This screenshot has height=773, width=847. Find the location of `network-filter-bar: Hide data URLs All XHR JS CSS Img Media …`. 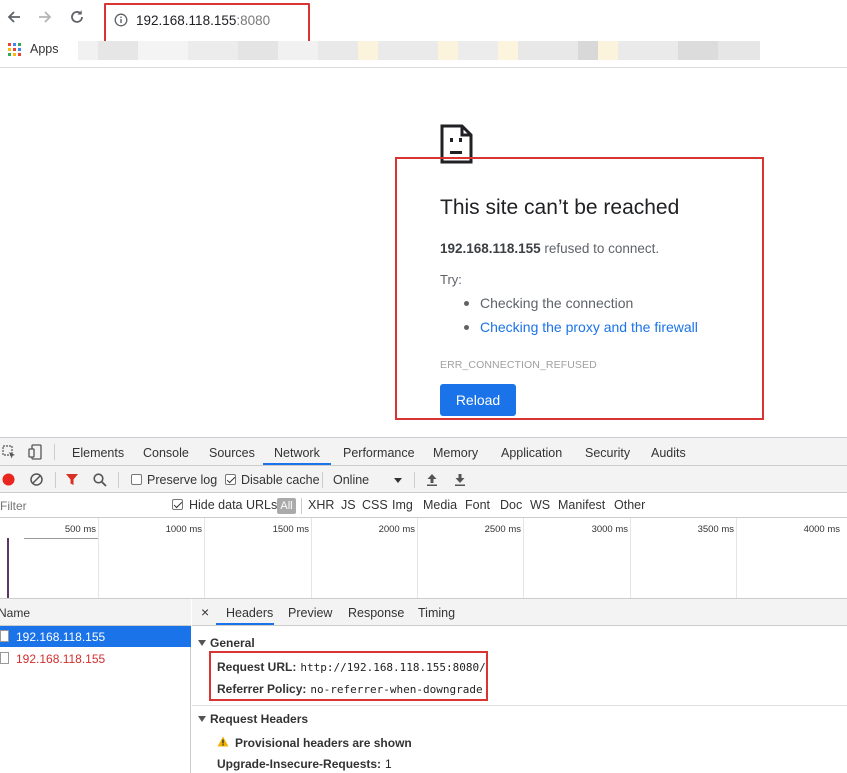

network-filter-bar: Hide data URLs All XHR JS CSS Img Media … is located at coordinates (423, 505).